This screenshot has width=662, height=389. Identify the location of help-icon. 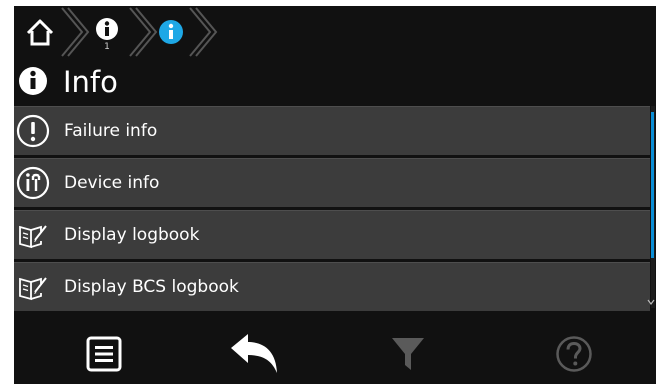
(574, 354).